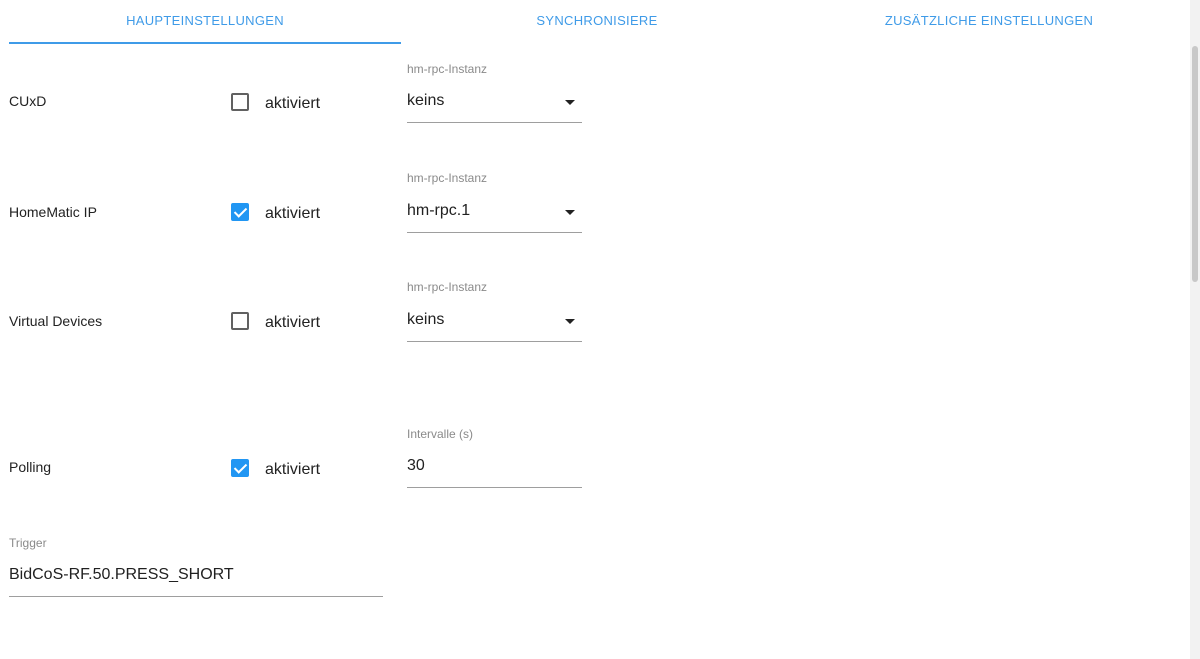  Describe the element at coordinates (1195, 164) in the screenshot. I see `scrollbar-thumb` at that location.